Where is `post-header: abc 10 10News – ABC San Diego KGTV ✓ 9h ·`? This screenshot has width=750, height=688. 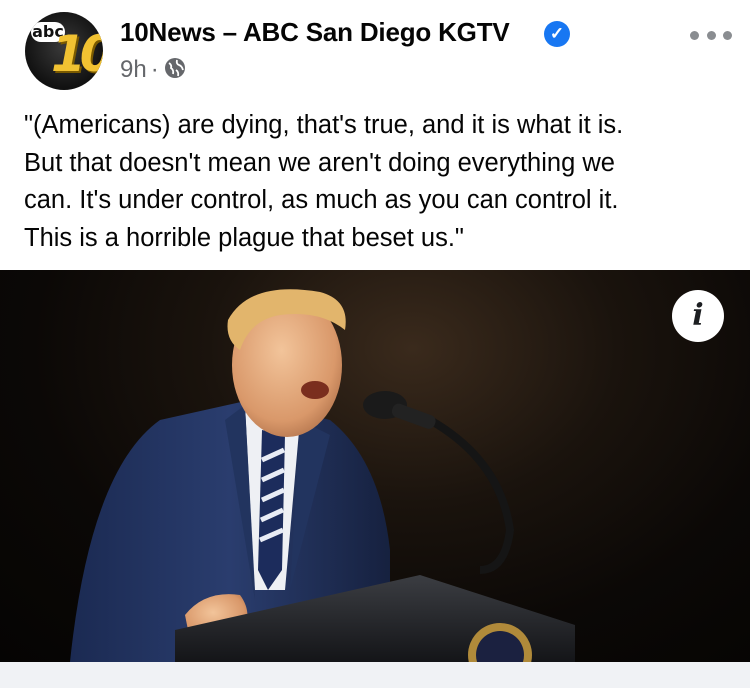 post-header: abc 10 10News – ABC San Diego KGTV ✓ 9h · is located at coordinates (375, 47).